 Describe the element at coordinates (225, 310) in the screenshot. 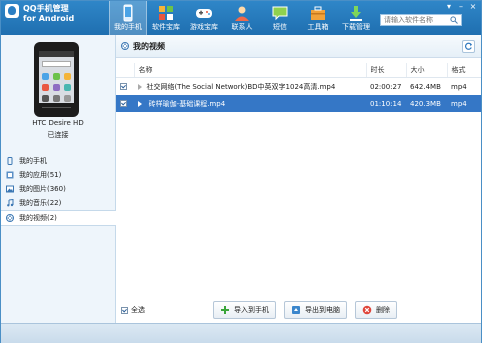

I see `import-icon` at that location.